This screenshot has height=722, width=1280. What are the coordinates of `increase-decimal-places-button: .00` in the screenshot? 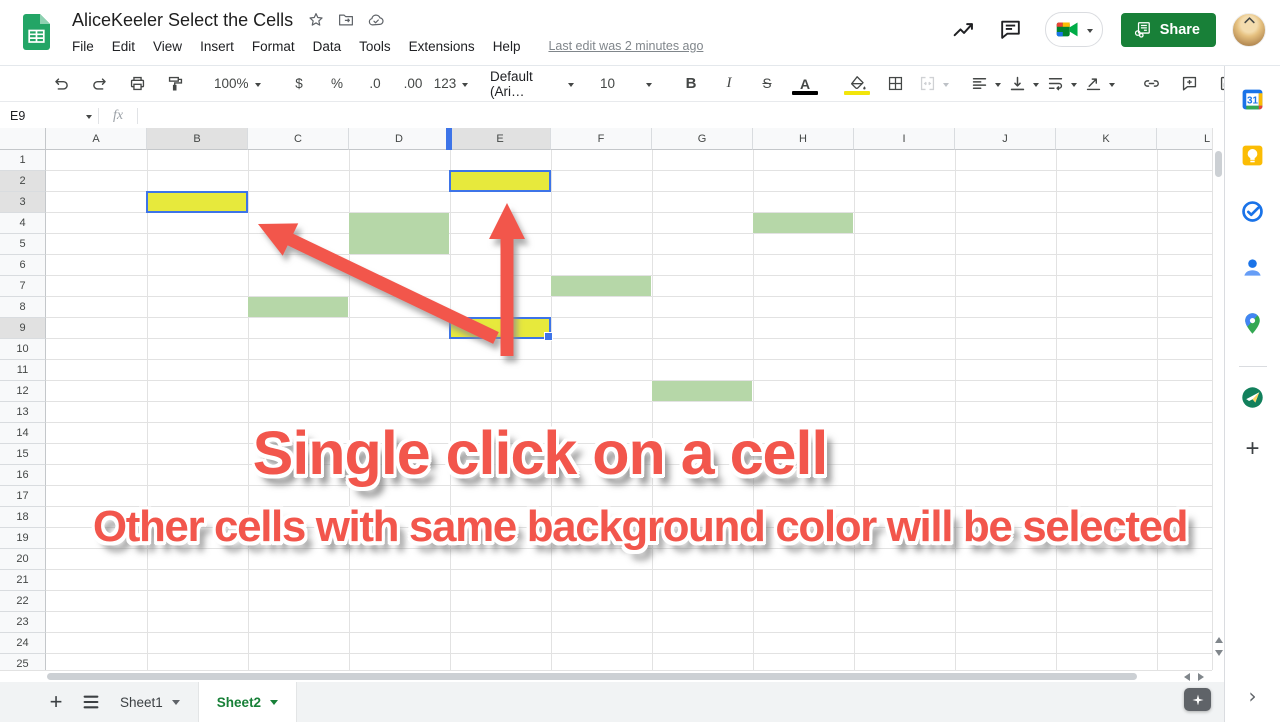 It's located at (413, 84).